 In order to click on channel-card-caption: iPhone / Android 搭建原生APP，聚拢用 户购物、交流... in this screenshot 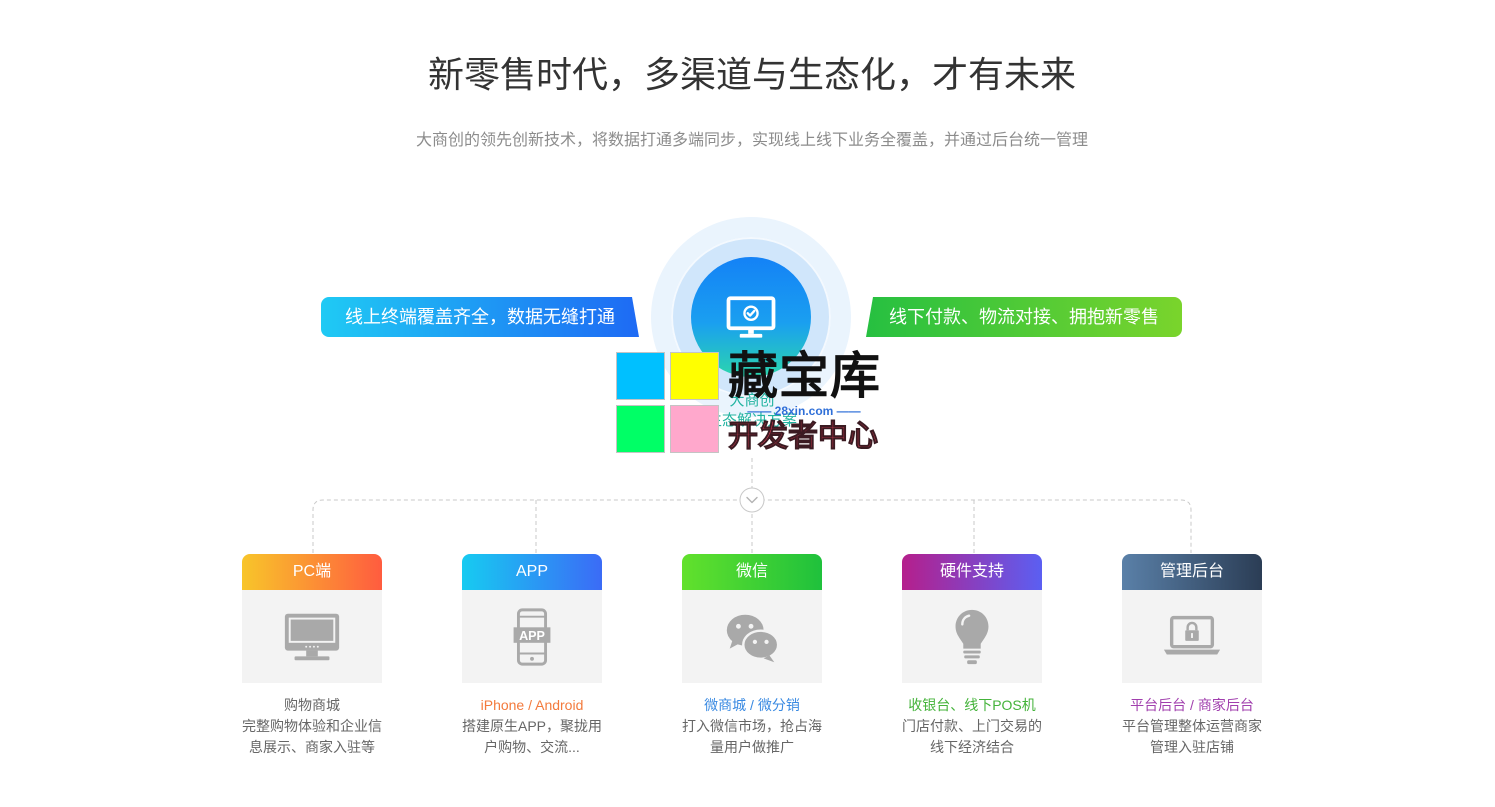, I will do `click(532, 726)`.